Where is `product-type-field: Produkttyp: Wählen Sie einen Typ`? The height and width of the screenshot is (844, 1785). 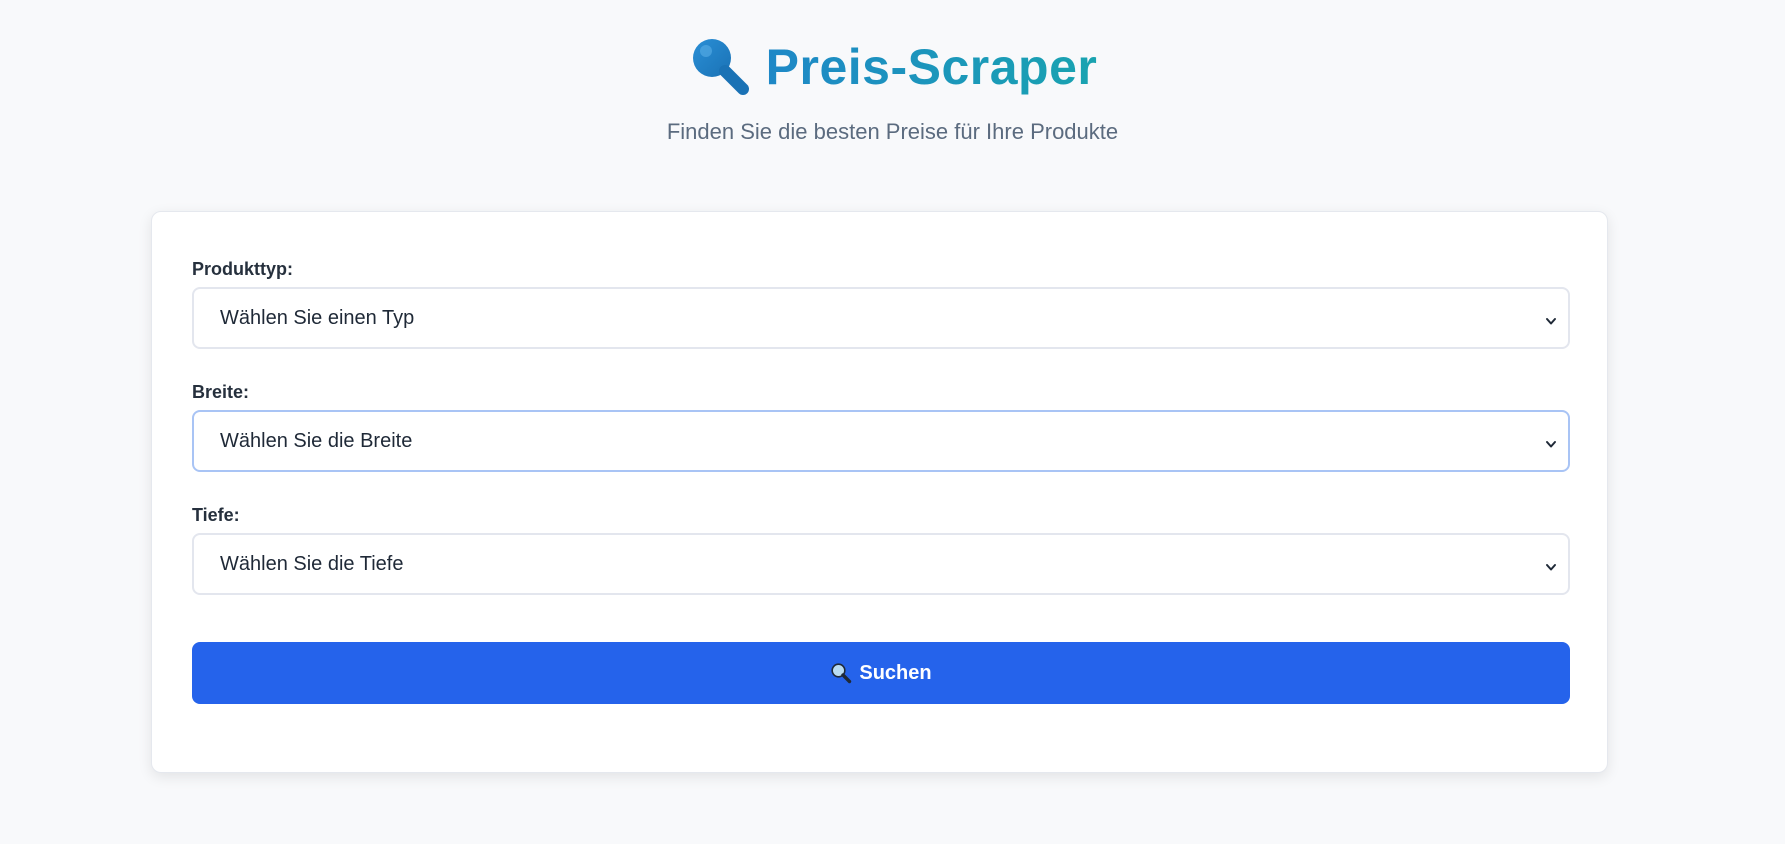
product-type-field: Produkttyp: Wählen Sie einen Typ is located at coordinates (881, 303).